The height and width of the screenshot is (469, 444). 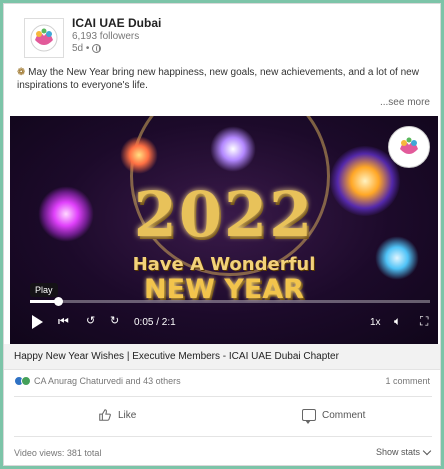 What do you see at coordinates (37, 322) in the screenshot?
I see `play-icon` at bounding box center [37, 322].